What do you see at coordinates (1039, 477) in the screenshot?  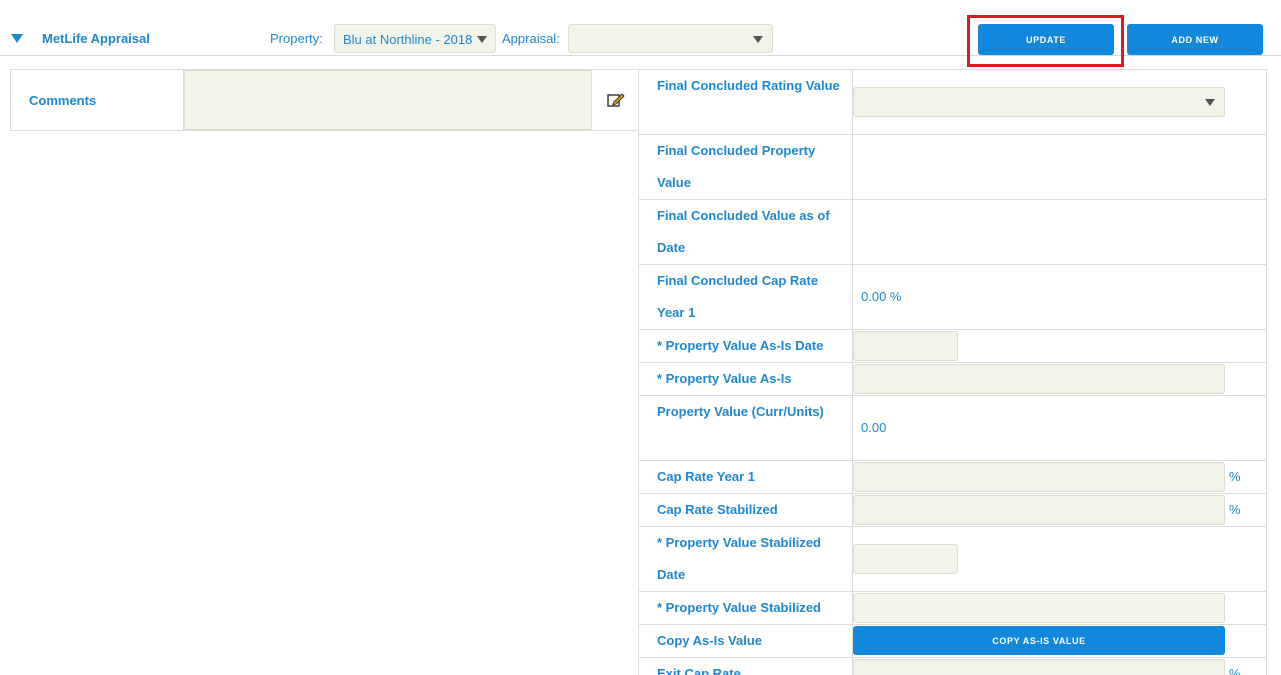 I see `cap-year1-input` at bounding box center [1039, 477].